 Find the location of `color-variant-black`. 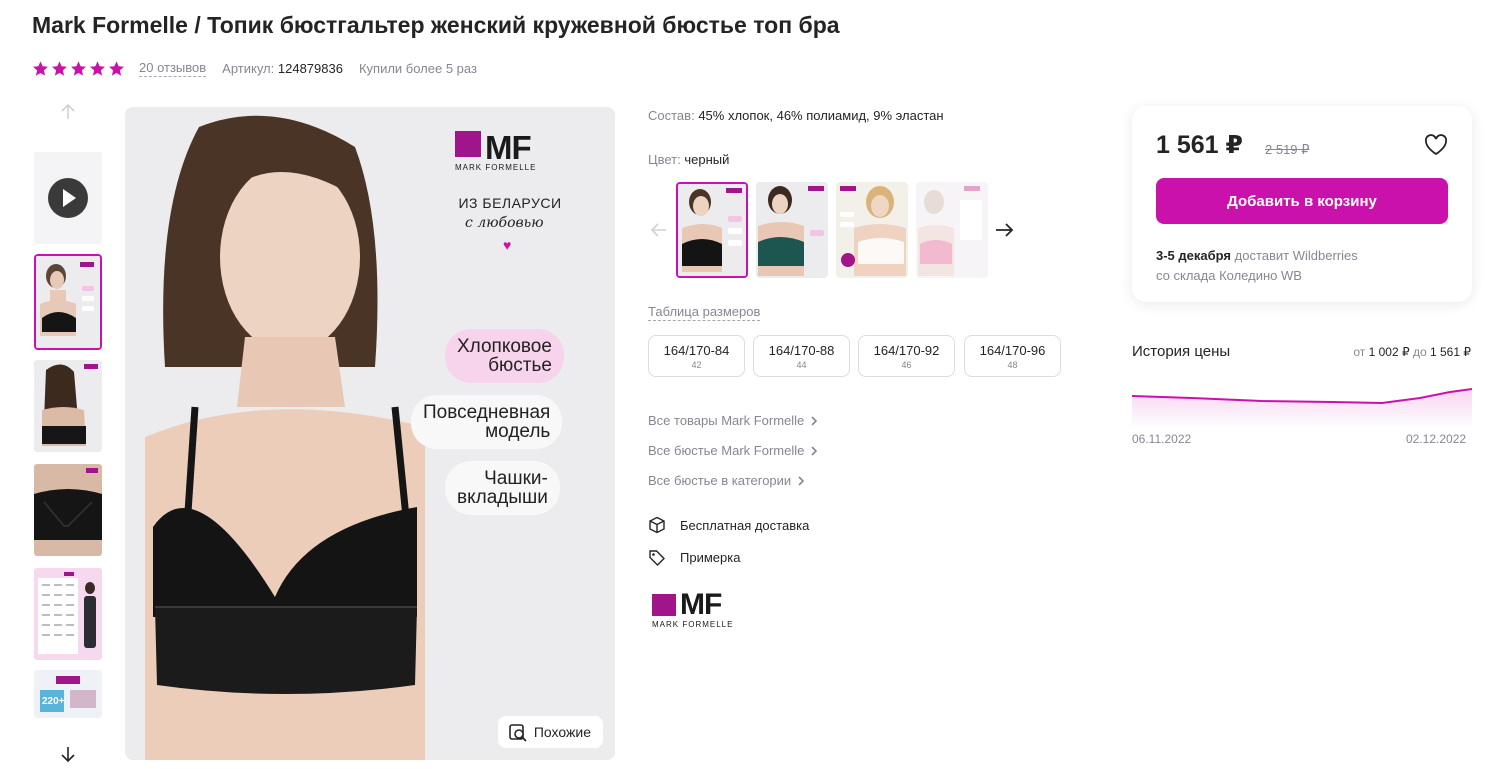

color-variant-black is located at coordinates (712, 230).